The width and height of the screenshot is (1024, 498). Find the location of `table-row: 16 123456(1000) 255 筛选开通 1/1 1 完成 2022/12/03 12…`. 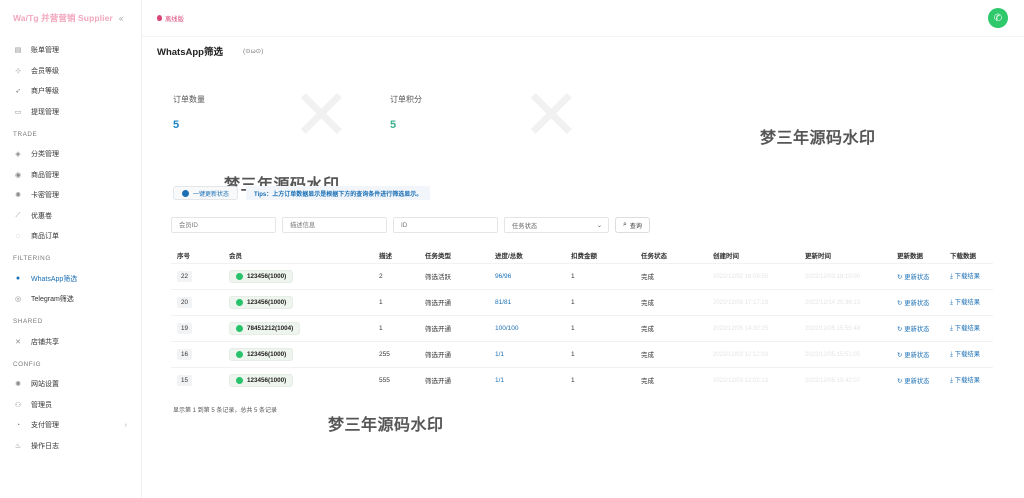

table-row: 16 123456(1000) 255 筛选开通 1/1 1 完成 2022/12/03 12… is located at coordinates (582, 353).